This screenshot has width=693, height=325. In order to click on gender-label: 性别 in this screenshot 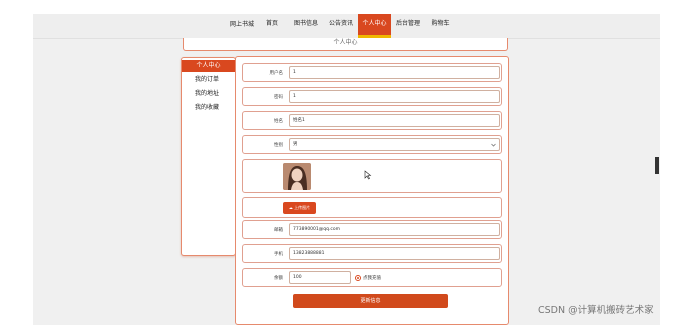, I will do `click(278, 145)`.